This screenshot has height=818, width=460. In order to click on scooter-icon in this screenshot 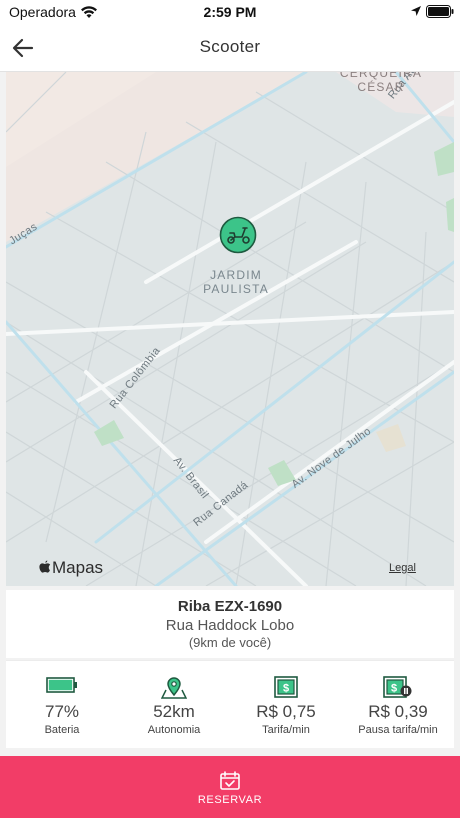, I will do `click(238, 235)`.